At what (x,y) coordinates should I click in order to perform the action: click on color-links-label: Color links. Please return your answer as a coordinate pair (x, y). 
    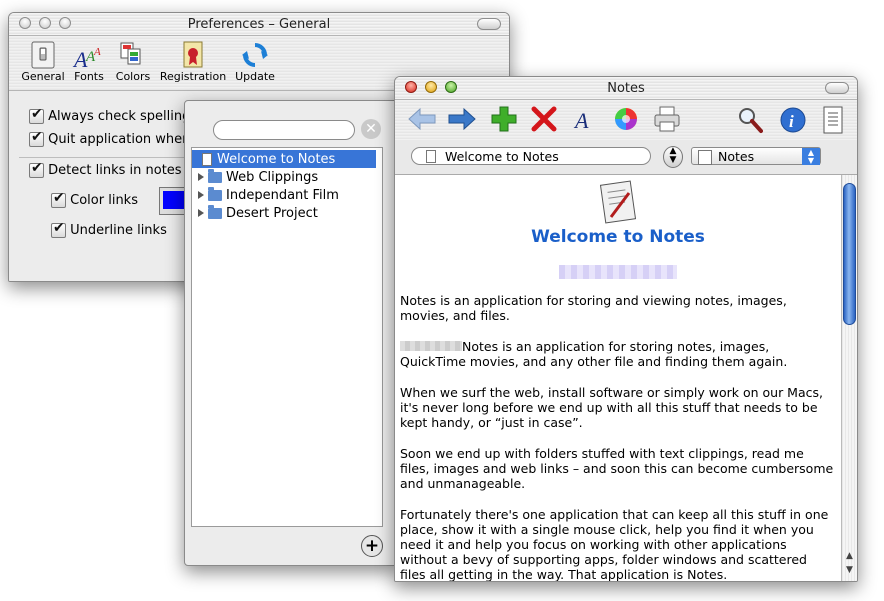
    Looking at the image, I should click on (104, 200).